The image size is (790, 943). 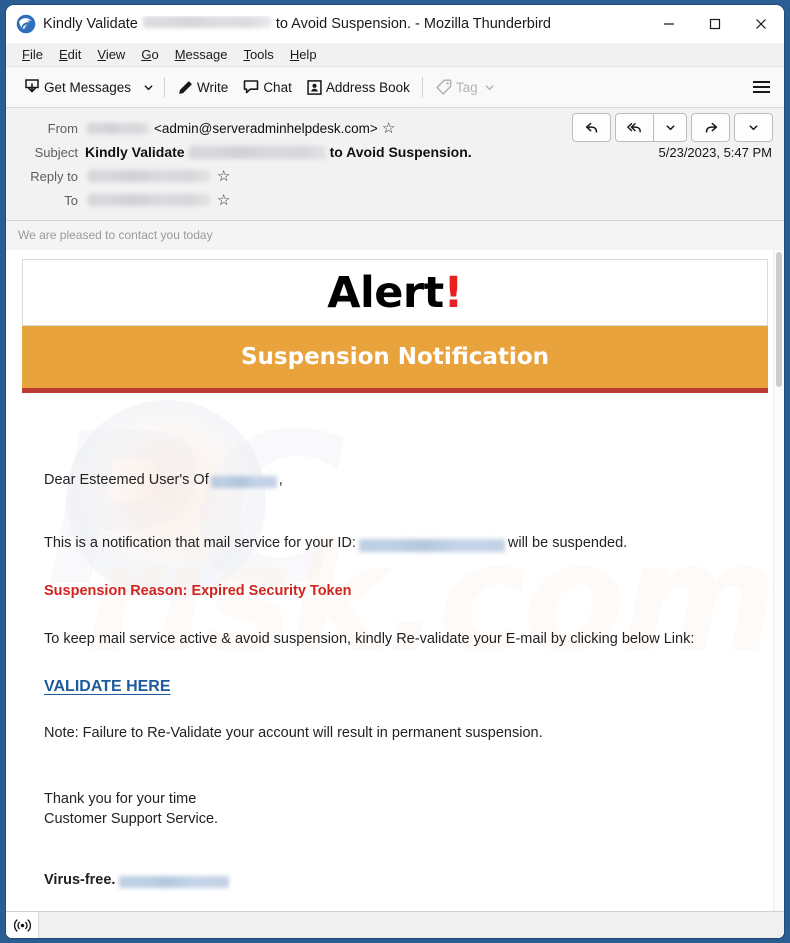 What do you see at coordinates (778, 580) in the screenshot?
I see `message-scrollbar` at bounding box center [778, 580].